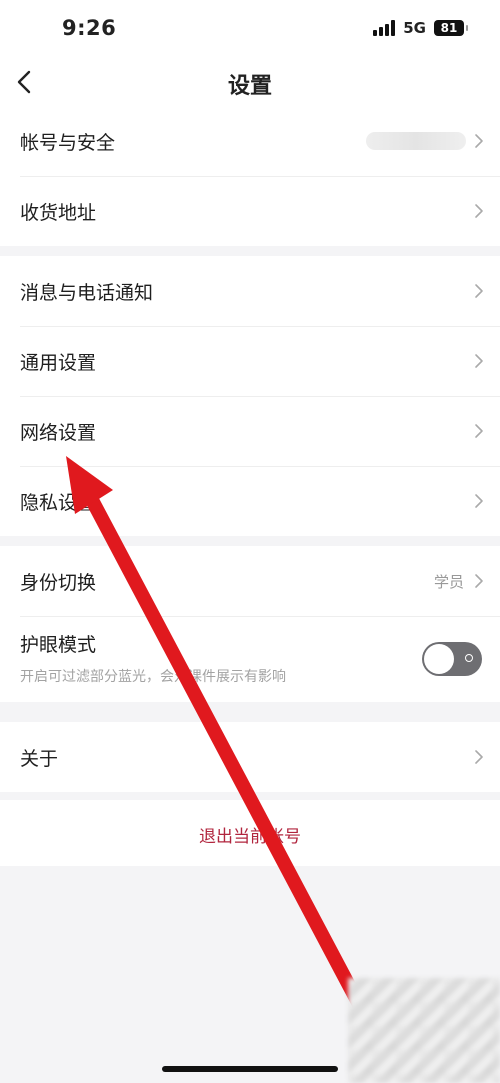 The width and height of the screenshot is (500, 1083). Describe the element at coordinates (250, 659) in the screenshot. I see `settings-row-eye-protection: 护眼模式 开启可过滤部分蓝光，会对课件展示有影响` at that location.